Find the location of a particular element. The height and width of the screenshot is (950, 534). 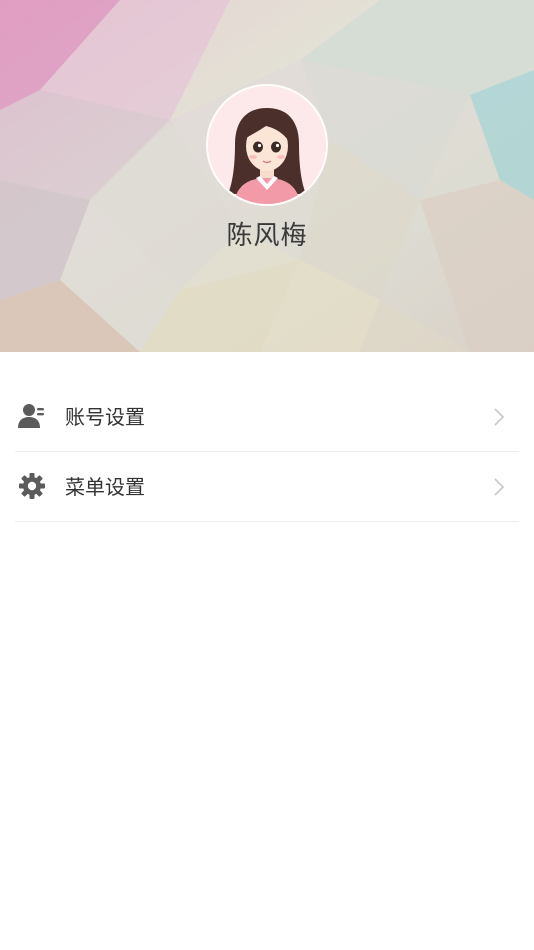

menu-item-label: 菜单设置 is located at coordinates (105, 487).